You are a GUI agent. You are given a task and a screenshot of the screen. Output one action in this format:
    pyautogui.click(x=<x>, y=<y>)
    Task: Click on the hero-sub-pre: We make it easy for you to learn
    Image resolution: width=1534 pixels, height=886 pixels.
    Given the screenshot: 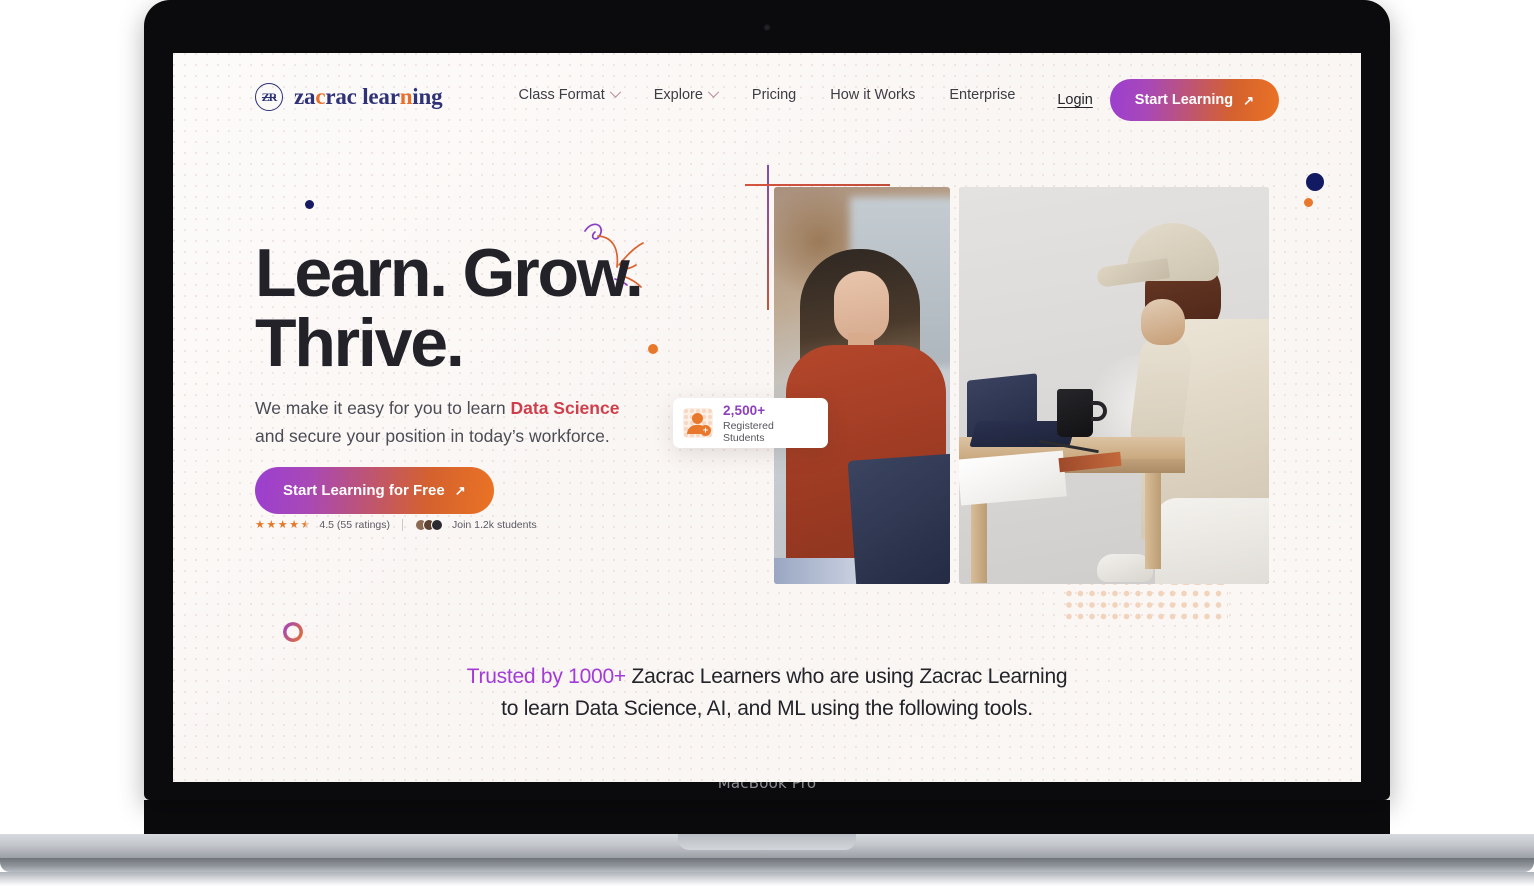 What is the action you would take?
    pyautogui.click(x=383, y=408)
    